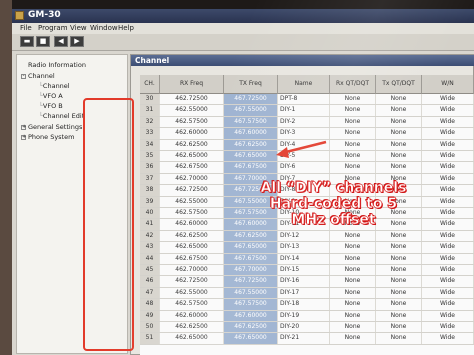 Image resolution: width=474 pixels, height=355 pixels. I want to click on cell-ch-number: 41, so click(150, 224).